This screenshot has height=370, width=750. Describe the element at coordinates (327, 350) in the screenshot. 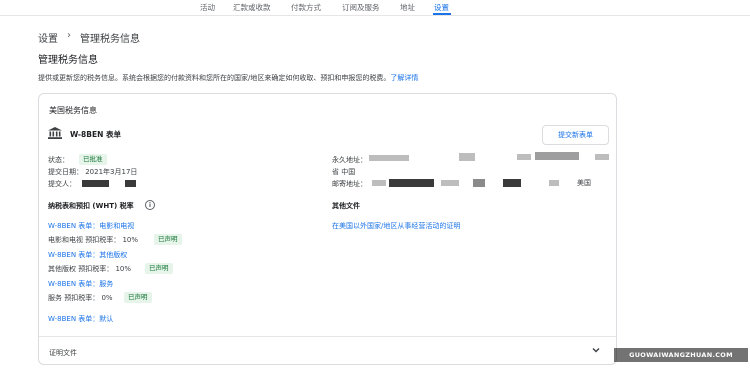

I see `cert-docs-row: 证明文件` at that location.